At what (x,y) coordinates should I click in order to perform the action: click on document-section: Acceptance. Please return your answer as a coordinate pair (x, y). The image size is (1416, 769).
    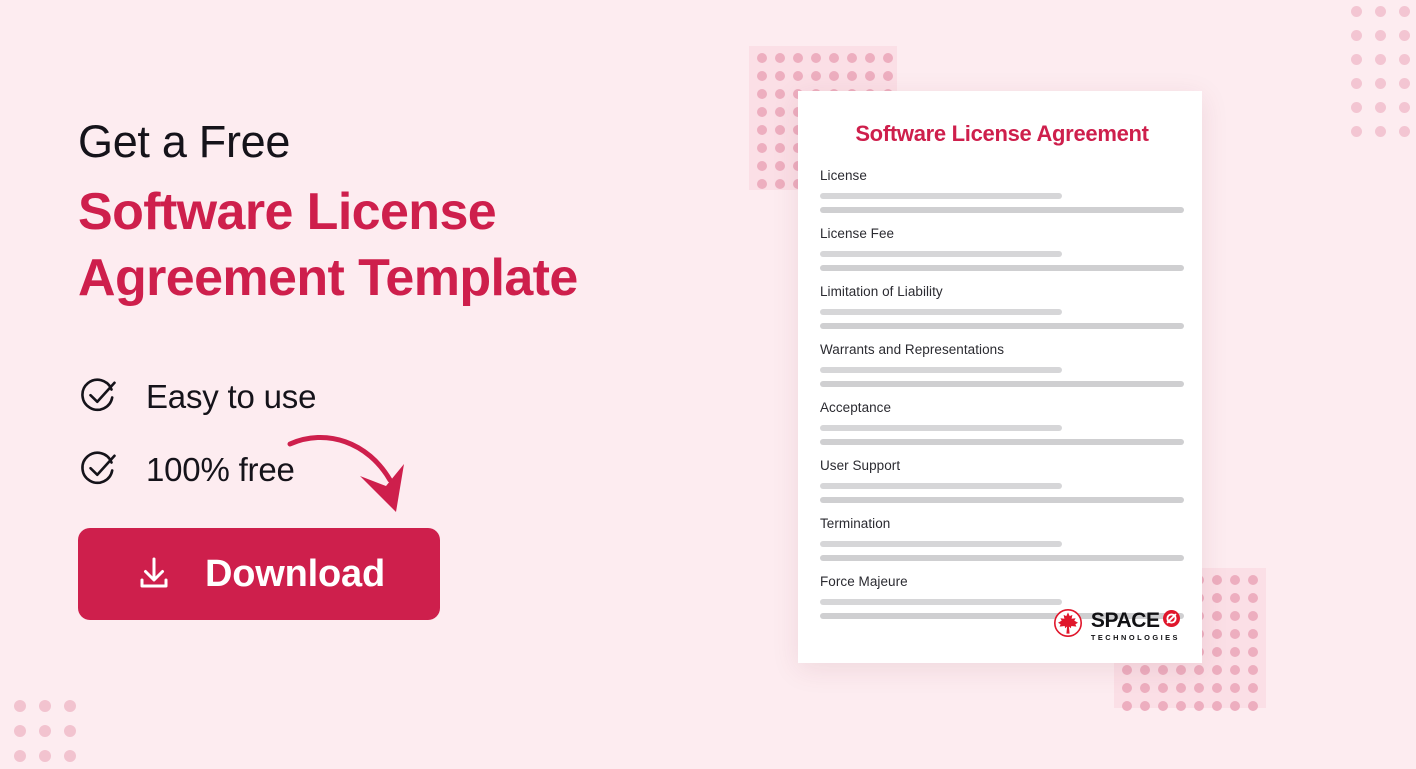
    Looking at the image, I should click on (1002, 422).